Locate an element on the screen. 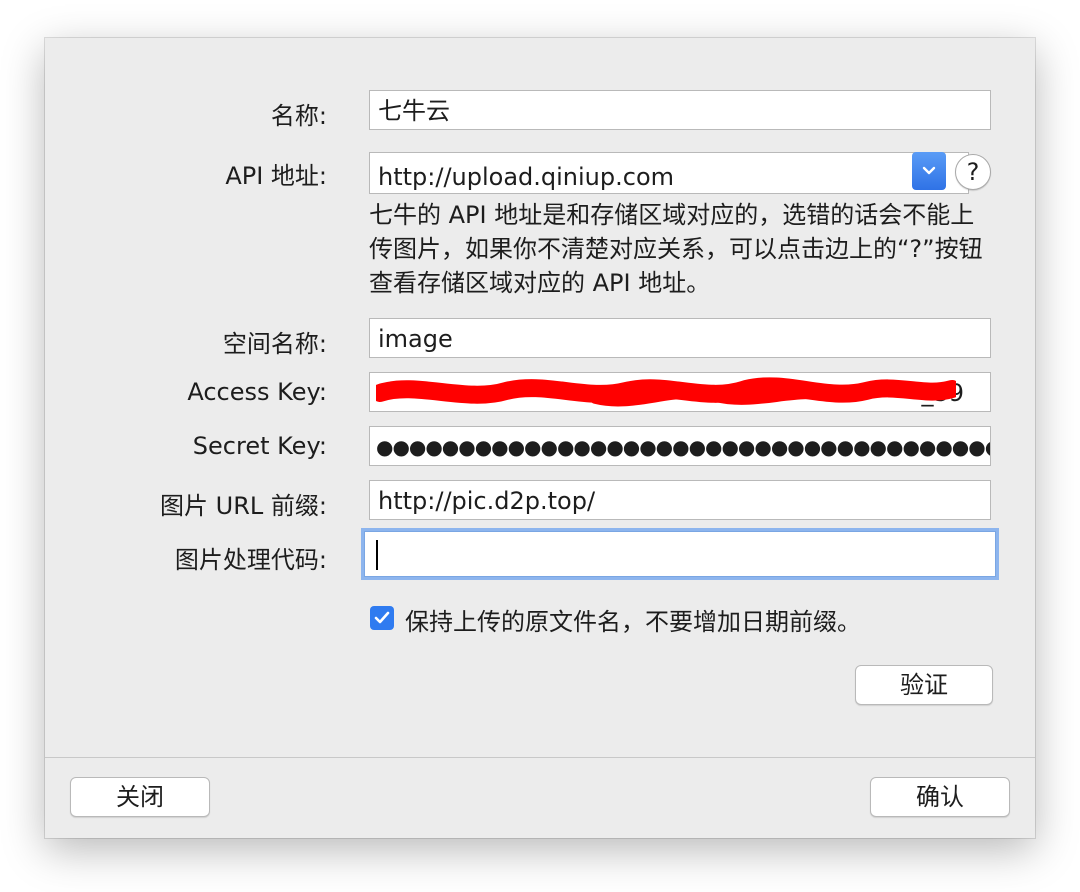 The width and height of the screenshot is (1080, 892). image-process-label: 图片处理代码: is located at coordinates (250, 560).